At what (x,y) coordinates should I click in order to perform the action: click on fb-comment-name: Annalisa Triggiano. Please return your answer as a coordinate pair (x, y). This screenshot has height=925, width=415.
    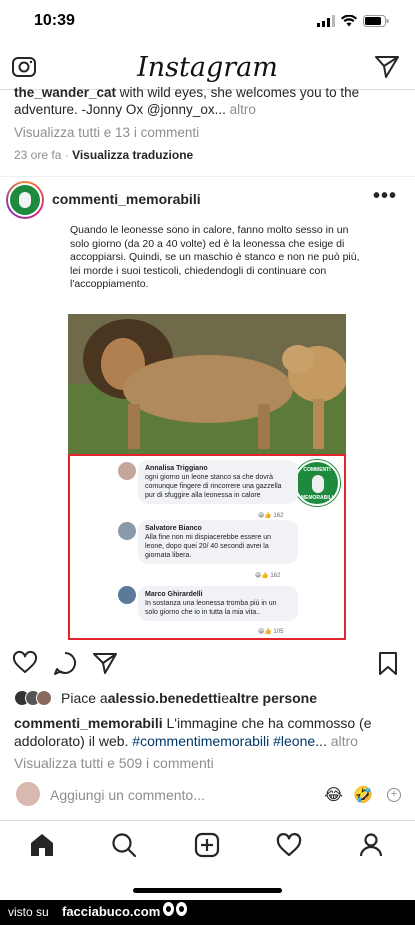
    Looking at the image, I should click on (176, 468).